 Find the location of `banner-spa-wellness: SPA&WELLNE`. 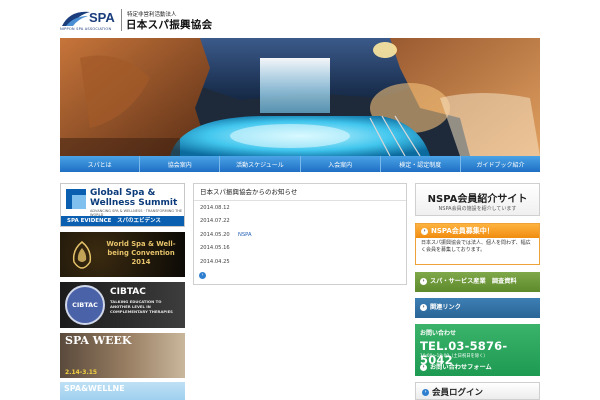

banner-spa-wellness: SPA&WELLNE is located at coordinates (122, 391).